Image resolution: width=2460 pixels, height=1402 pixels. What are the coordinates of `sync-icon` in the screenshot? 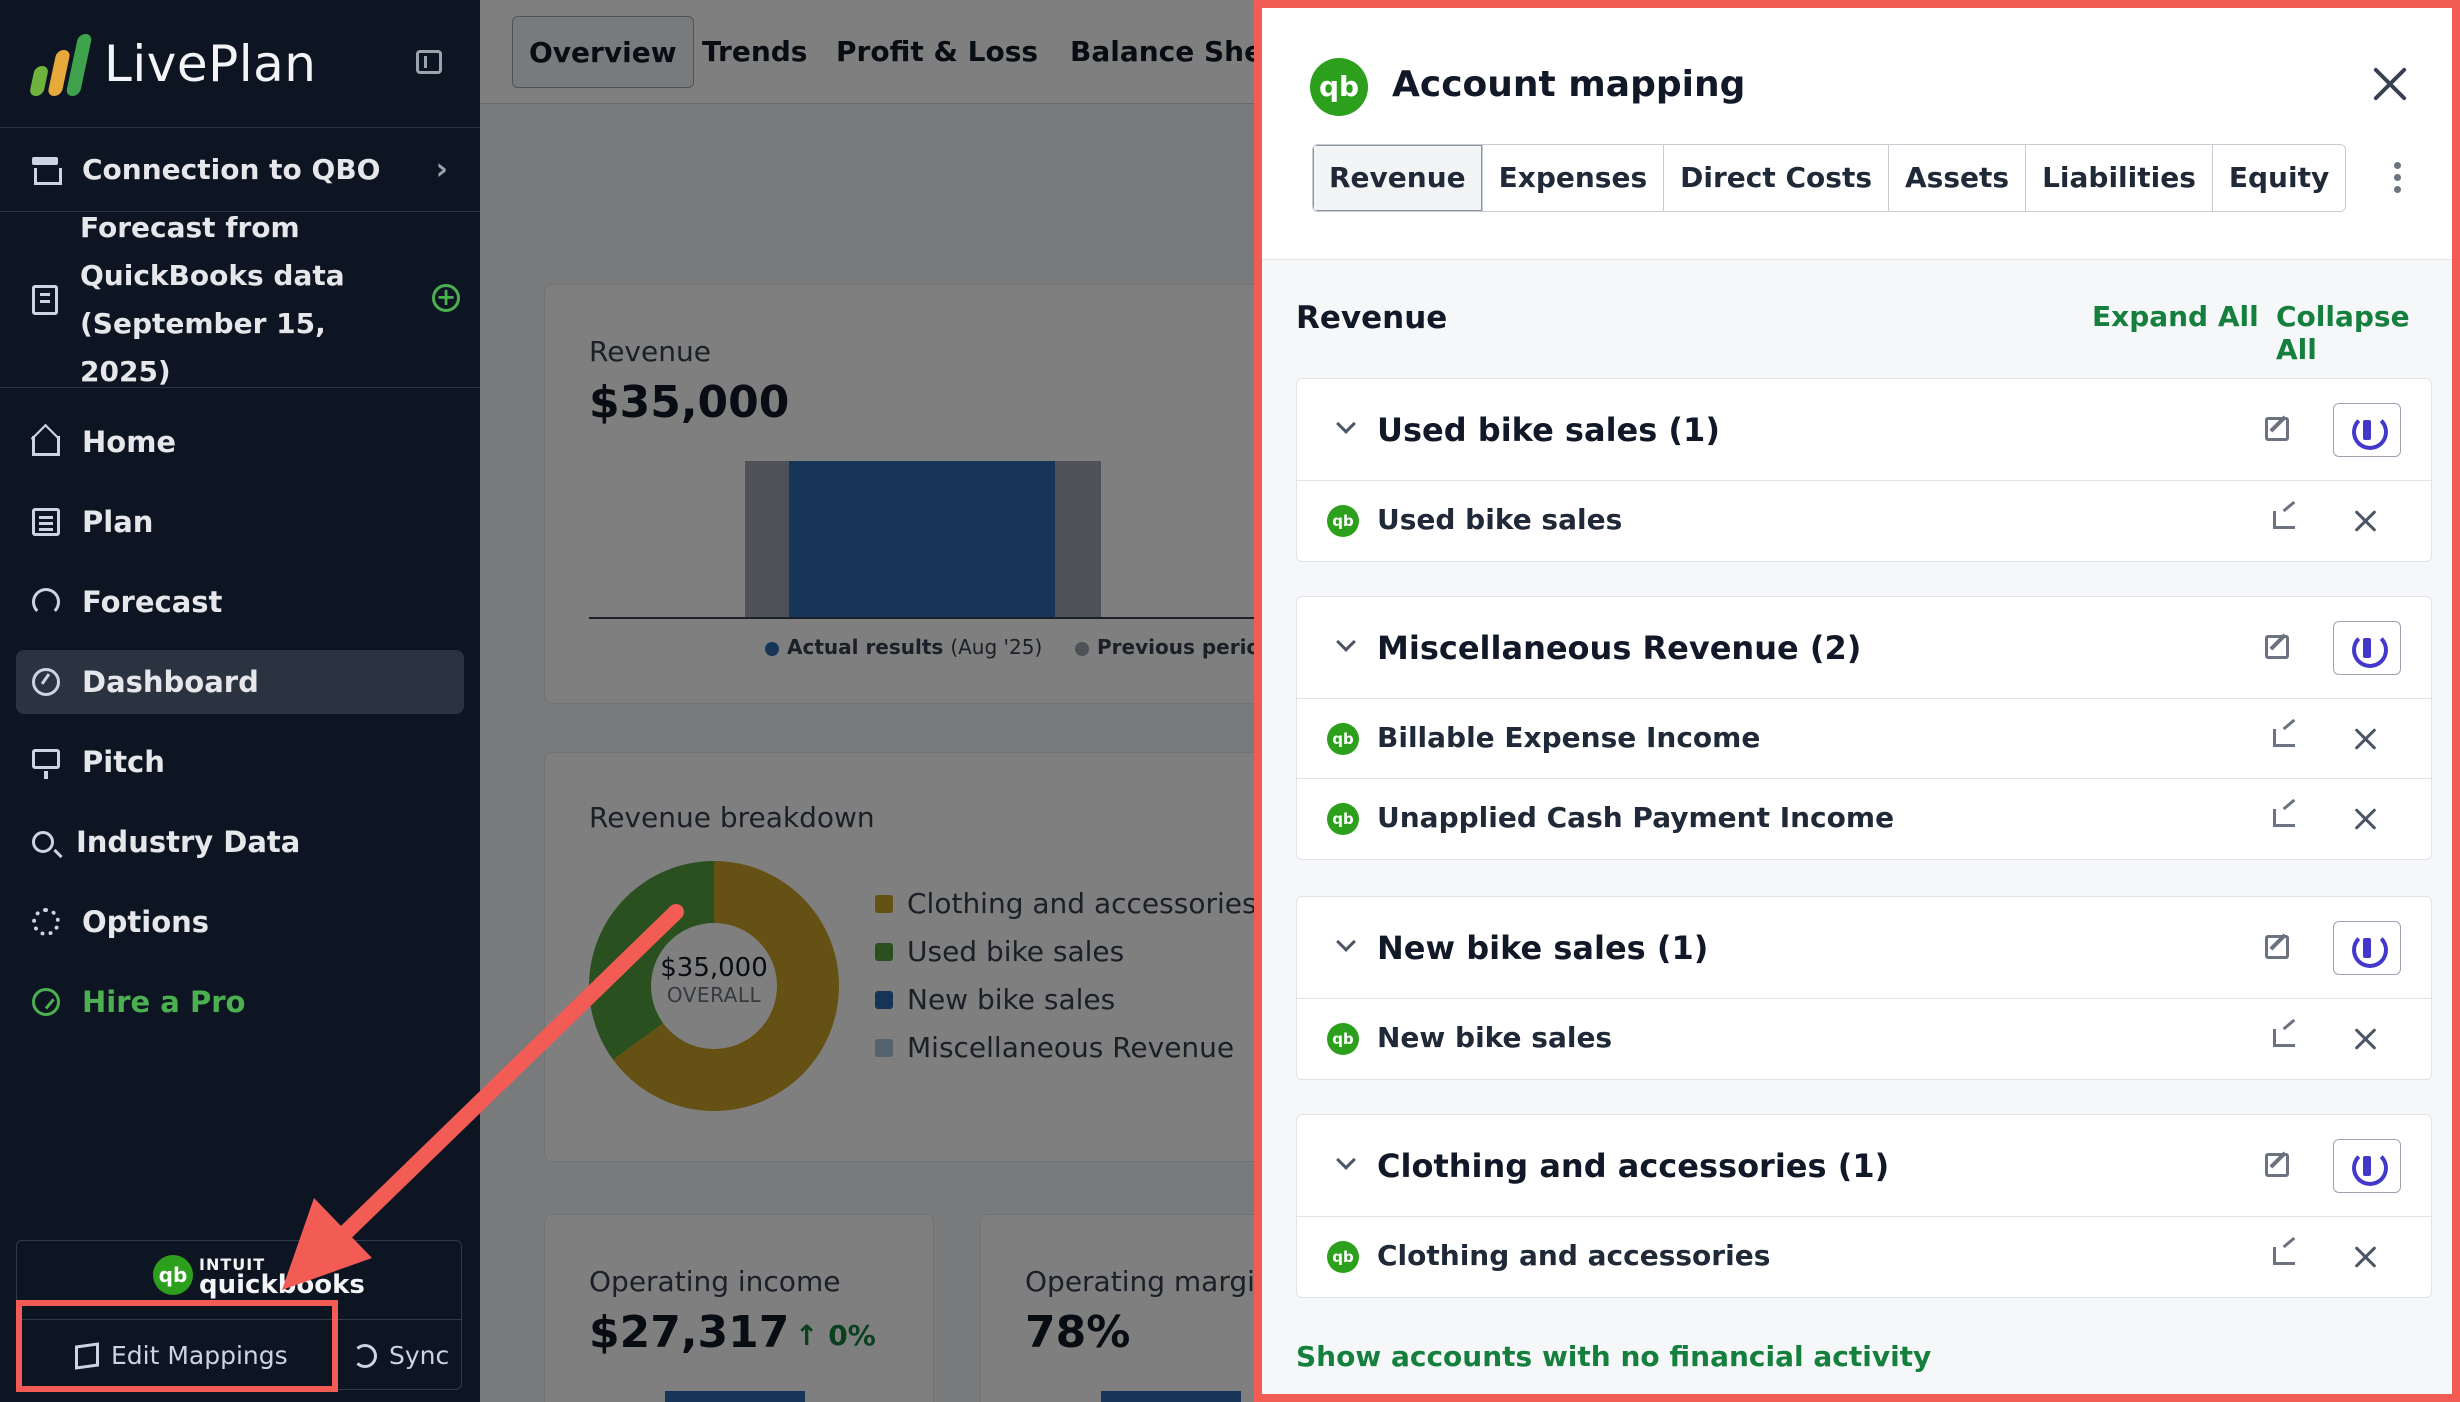 It's located at (365, 1355).